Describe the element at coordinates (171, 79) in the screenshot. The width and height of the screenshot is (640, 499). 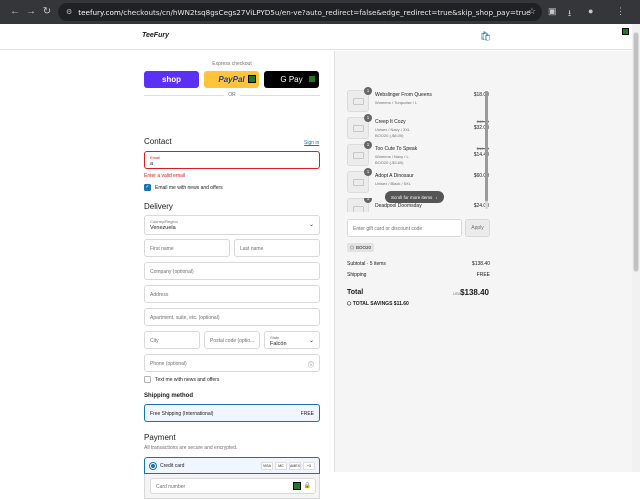
I see `shop-pay-button: shop` at that location.